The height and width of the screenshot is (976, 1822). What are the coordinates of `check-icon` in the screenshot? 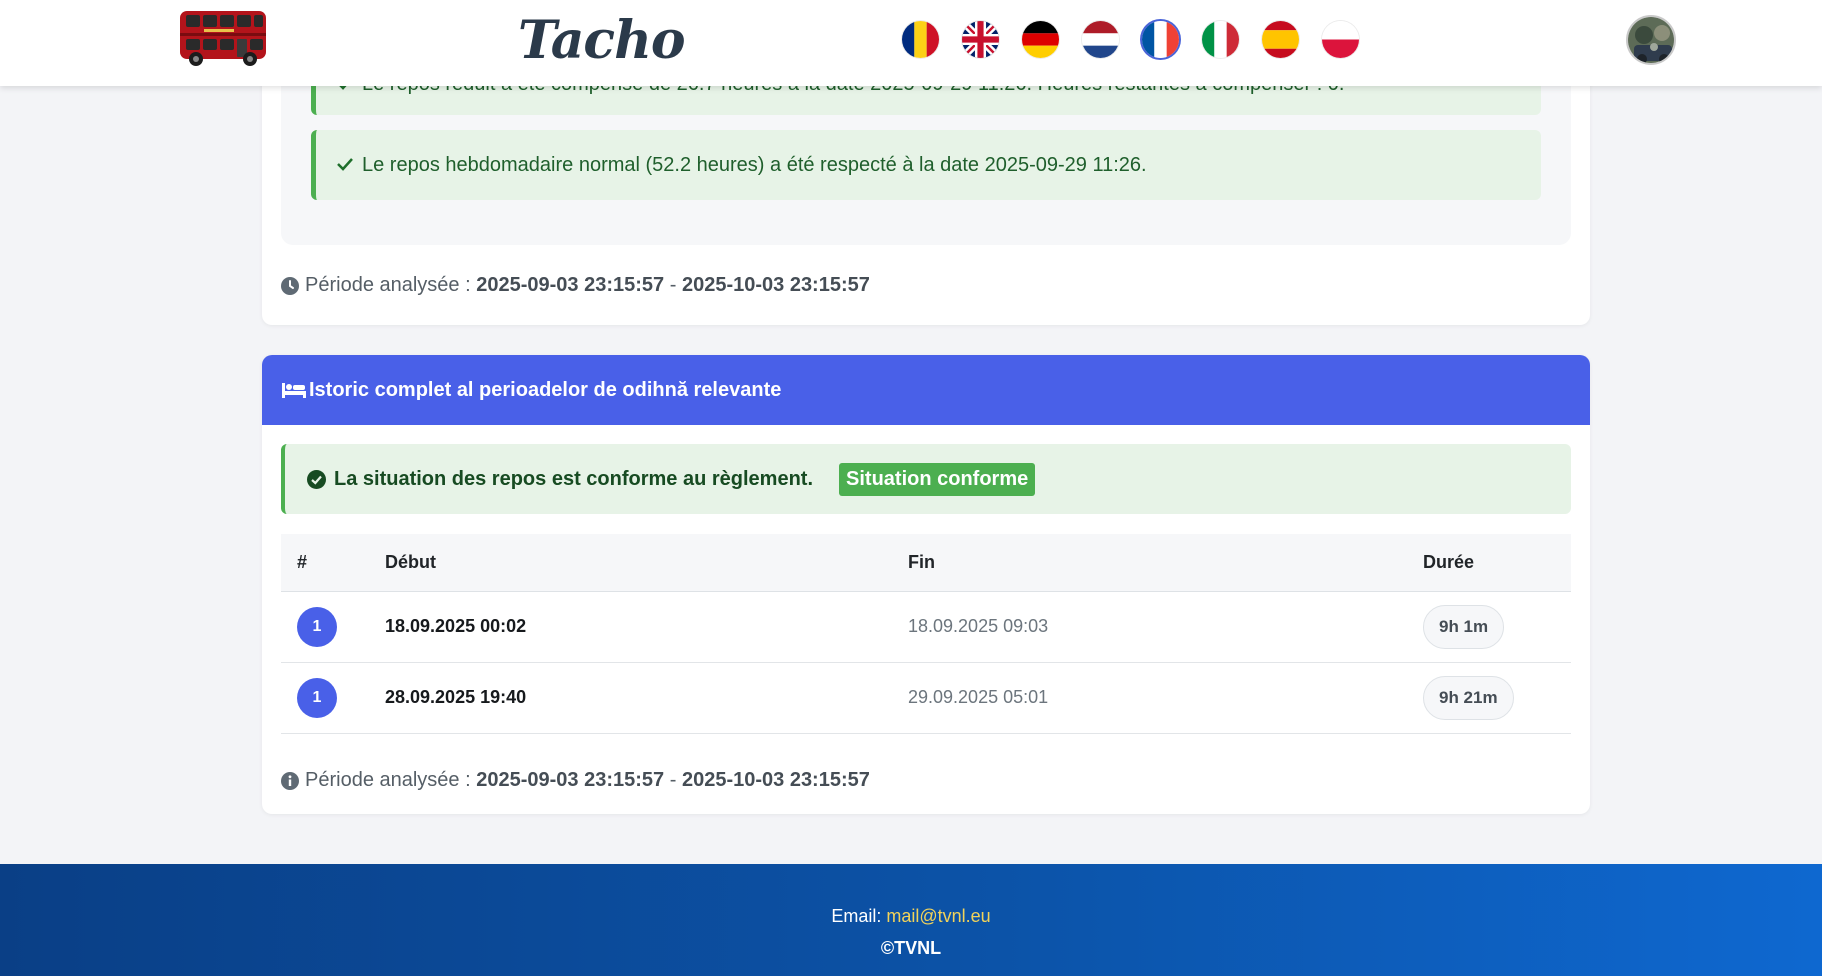 It's located at (345, 165).